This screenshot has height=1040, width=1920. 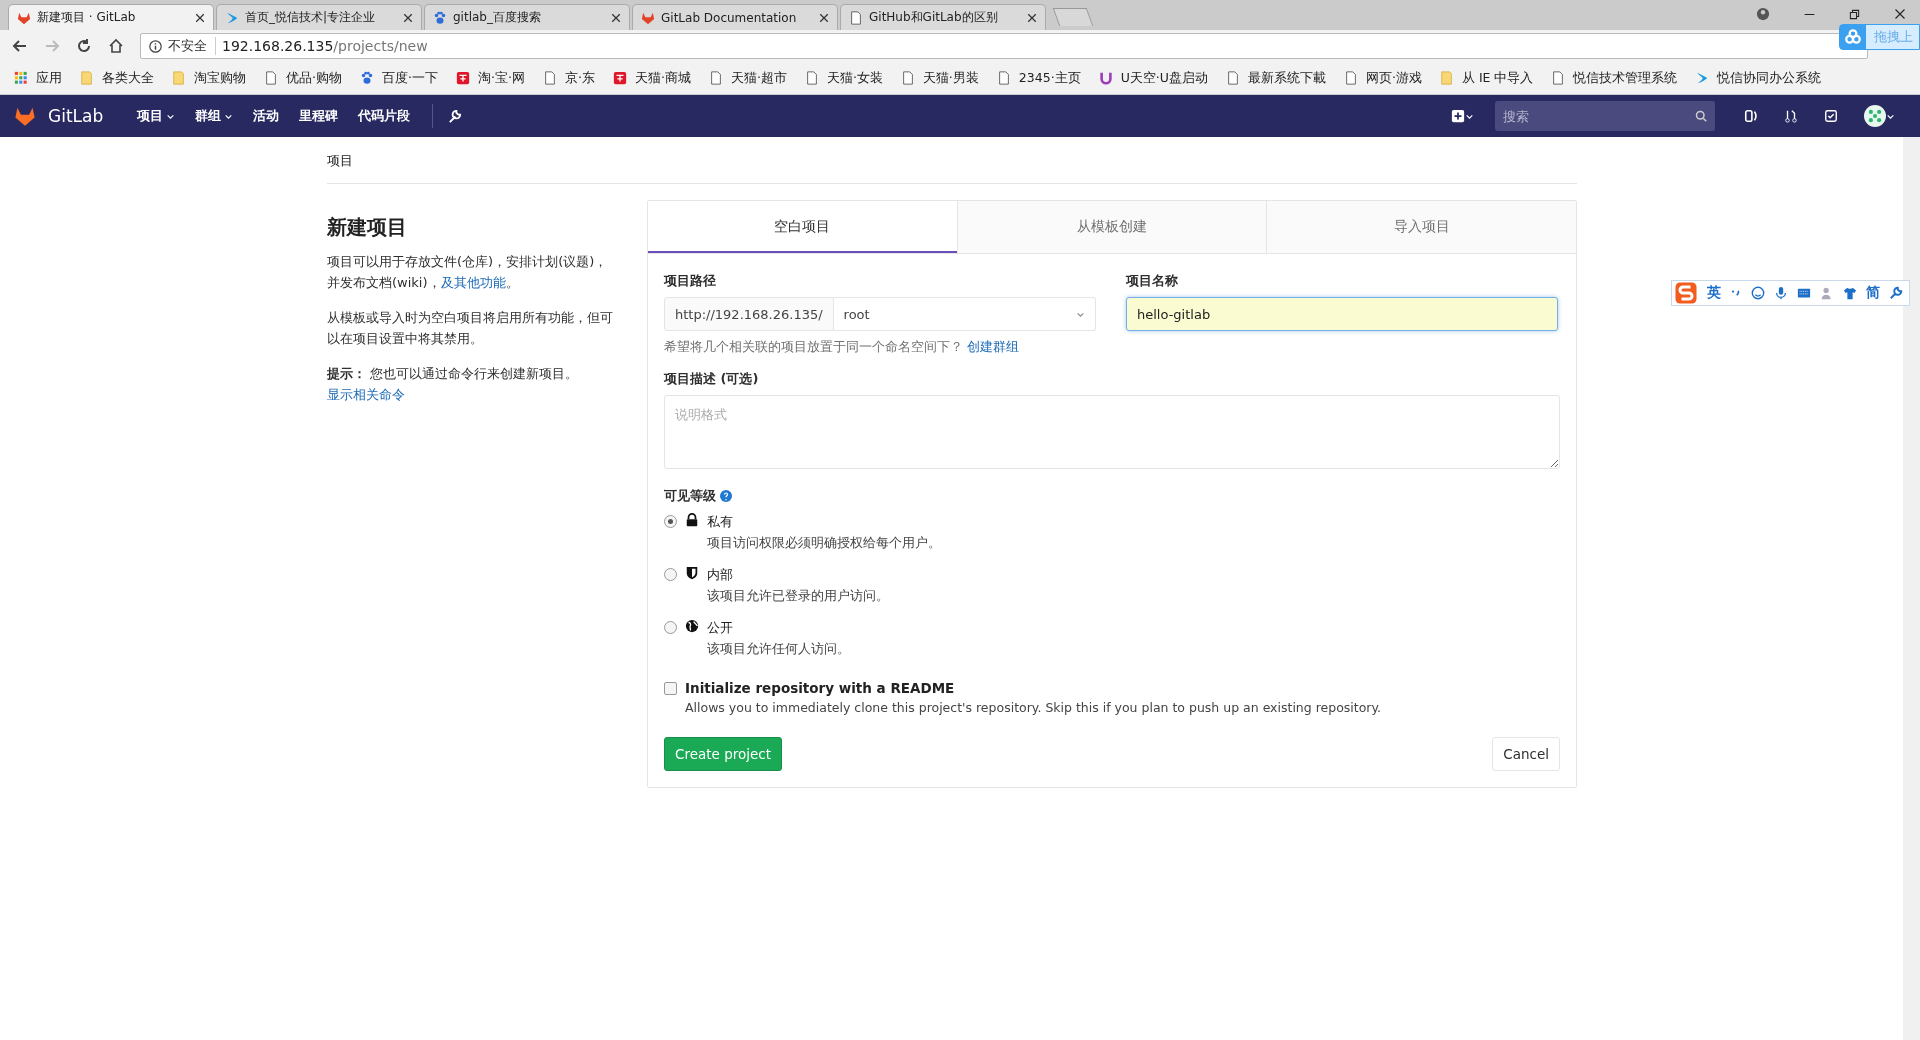 What do you see at coordinates (473, 282) in the screenshot?
I see `help-link: 及其他功能` at bounding box center [473, 282].